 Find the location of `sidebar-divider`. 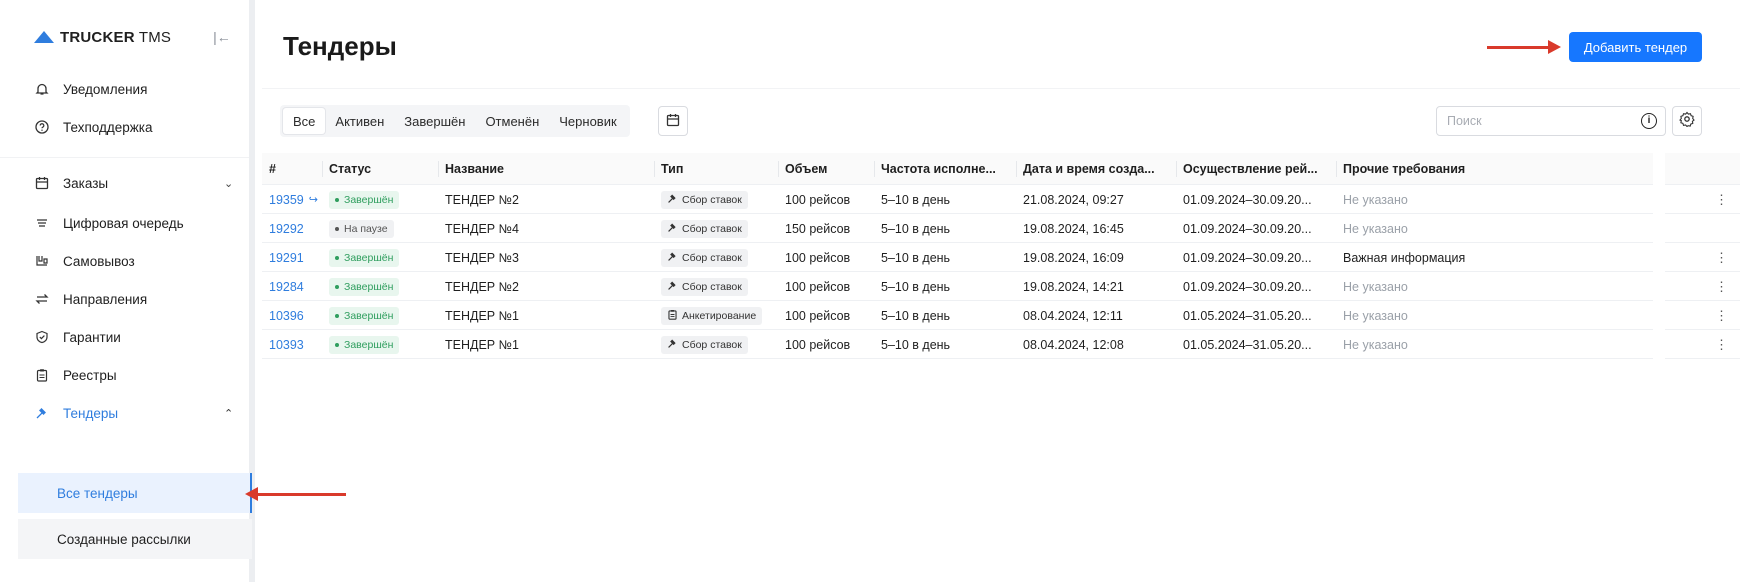

sidebar-divider is located at coordinates (124, 157).